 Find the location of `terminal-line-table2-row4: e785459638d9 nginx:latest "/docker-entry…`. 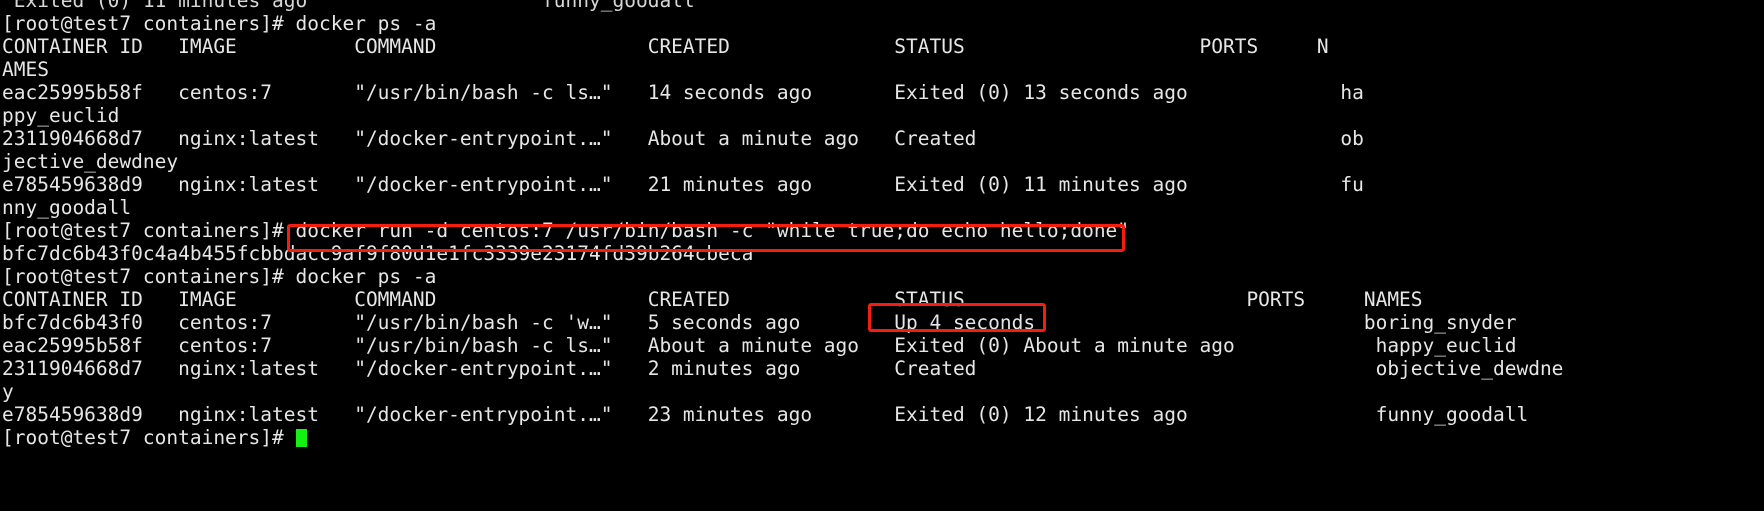

terminal-line-table2-row4: e785459638d9 nginx:latest "/docker-entry… is located at coordinates (765, 414).